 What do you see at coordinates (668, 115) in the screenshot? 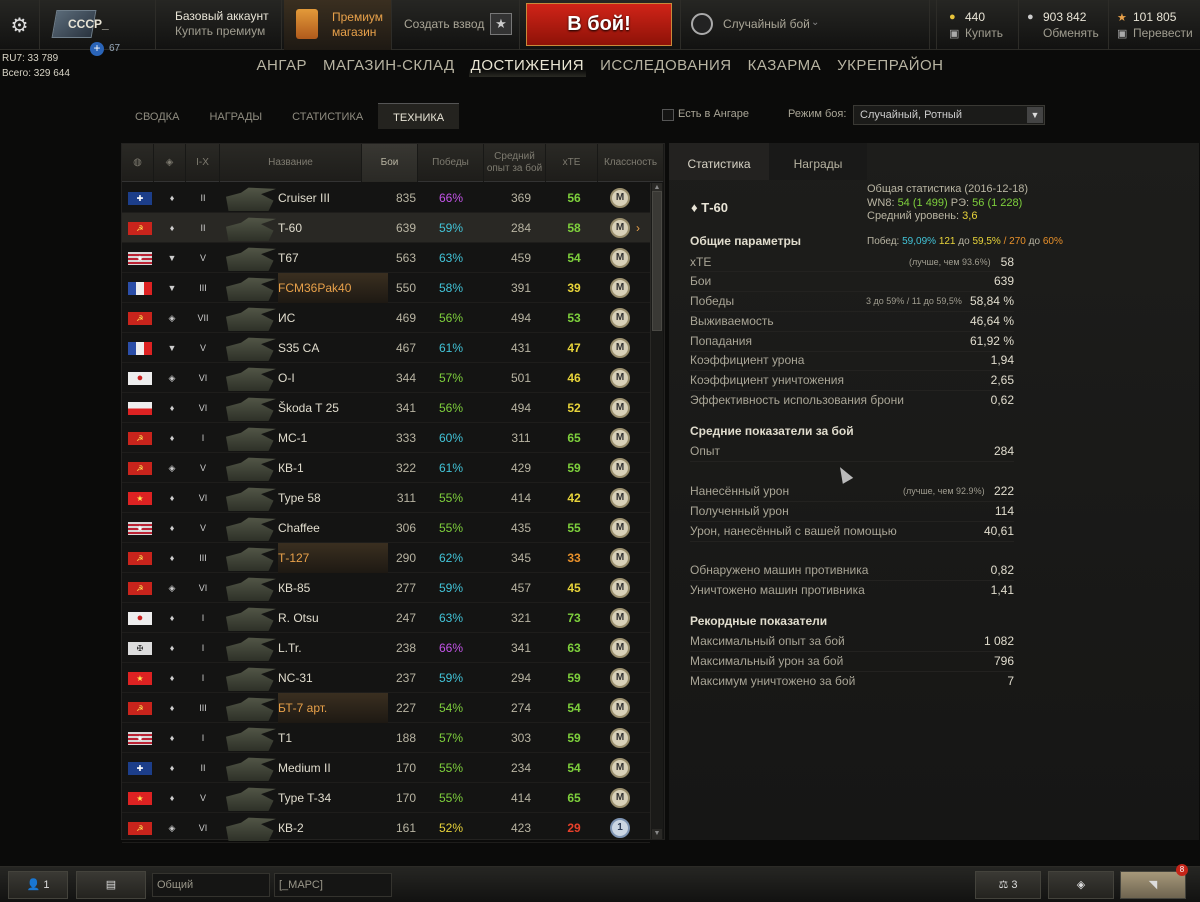
I see `in-hangar-checkbox` at bounding box center [668, 115].